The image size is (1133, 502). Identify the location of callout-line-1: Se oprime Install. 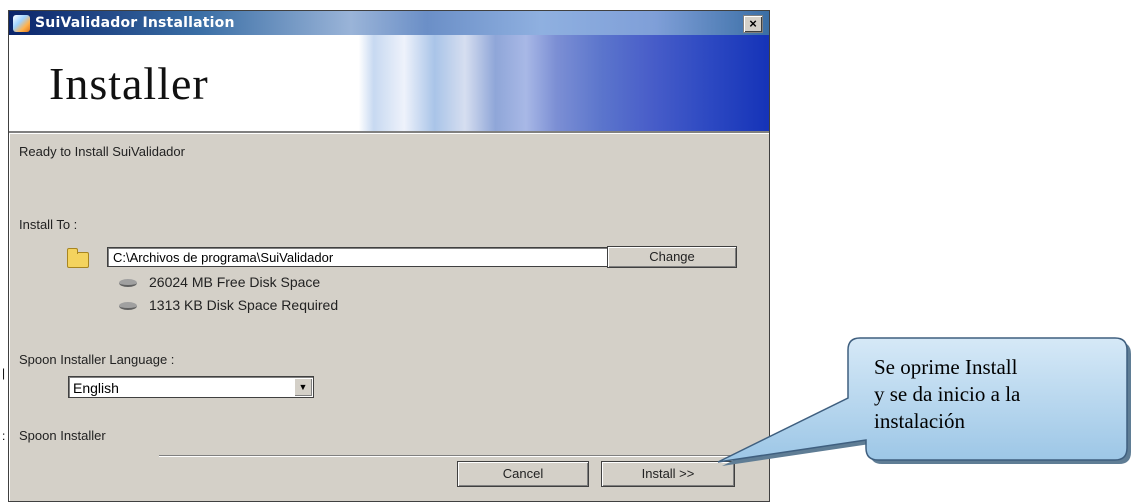
(946, 367).